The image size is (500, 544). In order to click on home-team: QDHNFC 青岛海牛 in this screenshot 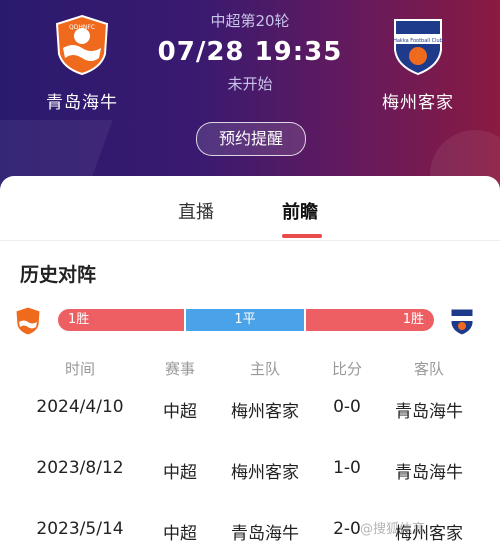, I will do `click(82, 63)`.